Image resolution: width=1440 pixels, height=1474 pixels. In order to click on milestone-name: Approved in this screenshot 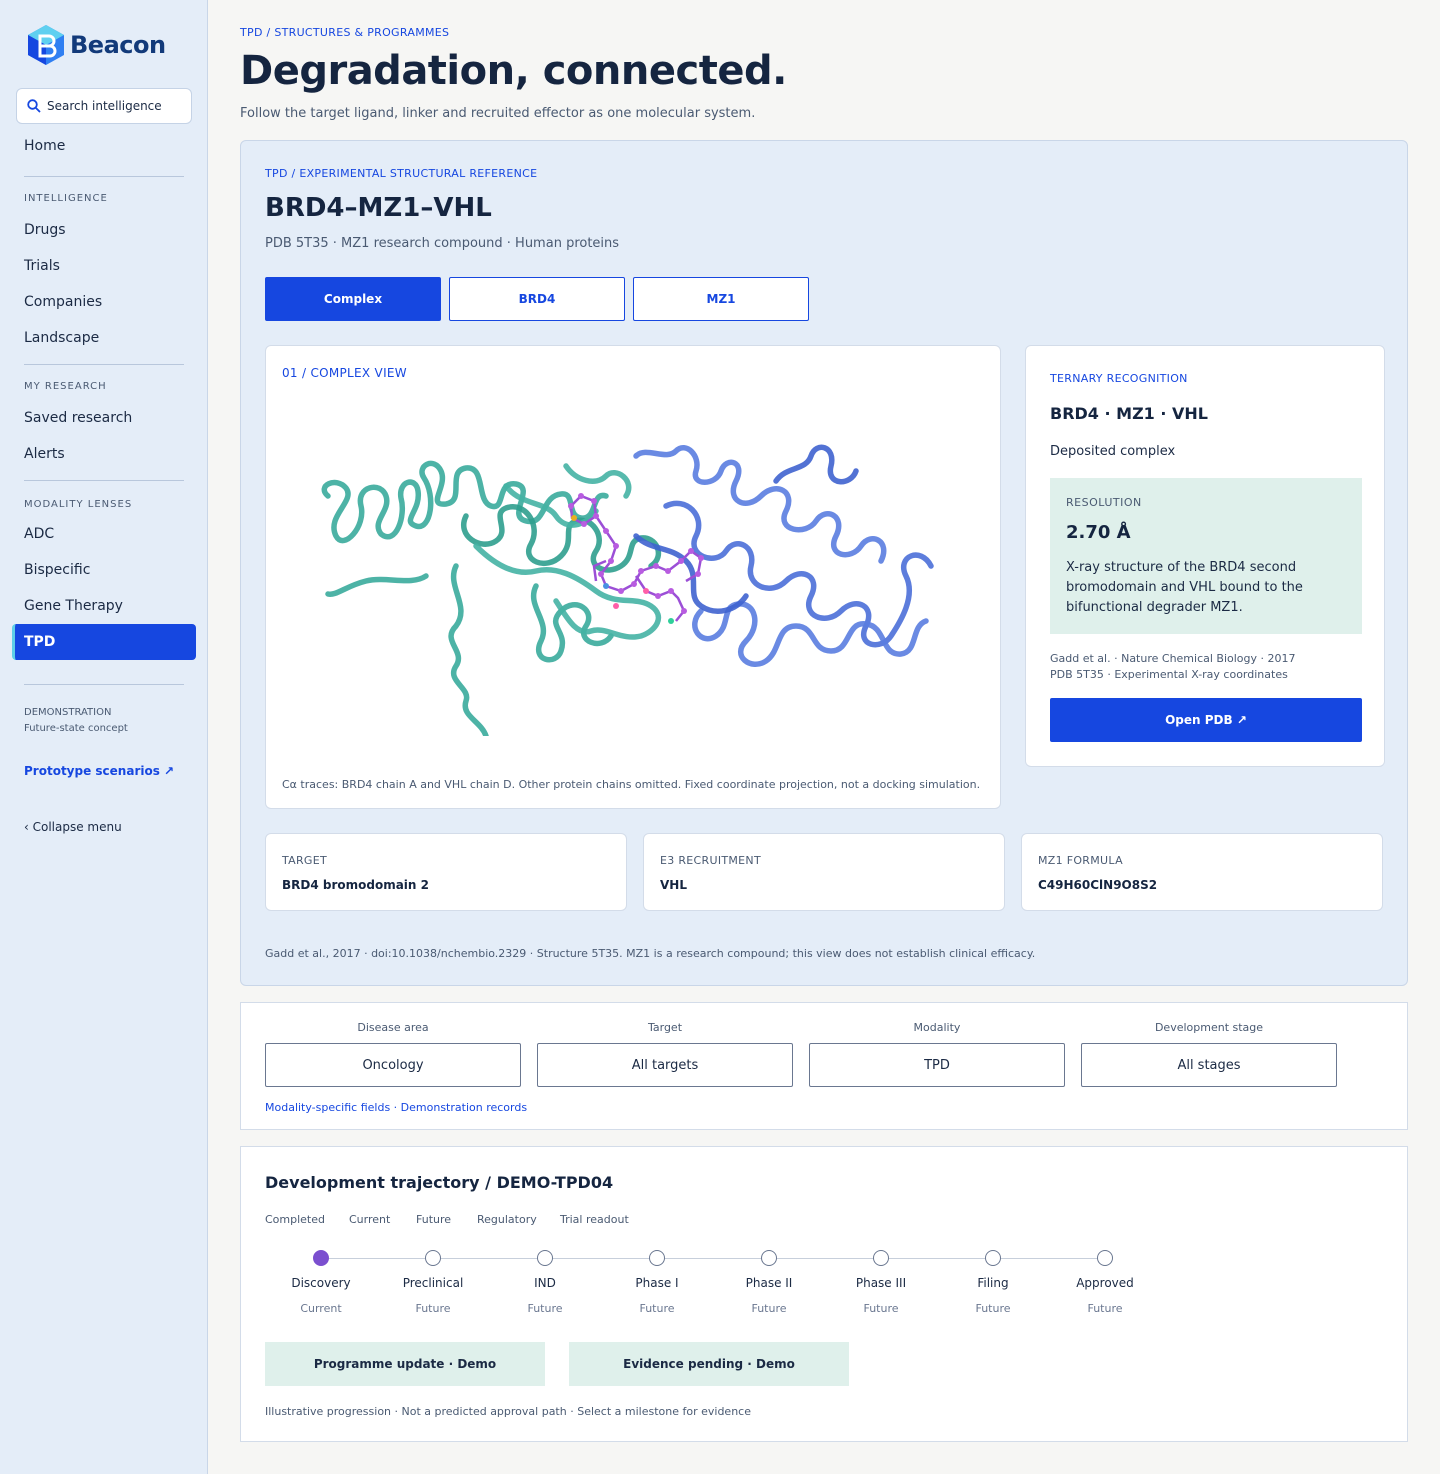, I will do `click(1105, 1283)`.